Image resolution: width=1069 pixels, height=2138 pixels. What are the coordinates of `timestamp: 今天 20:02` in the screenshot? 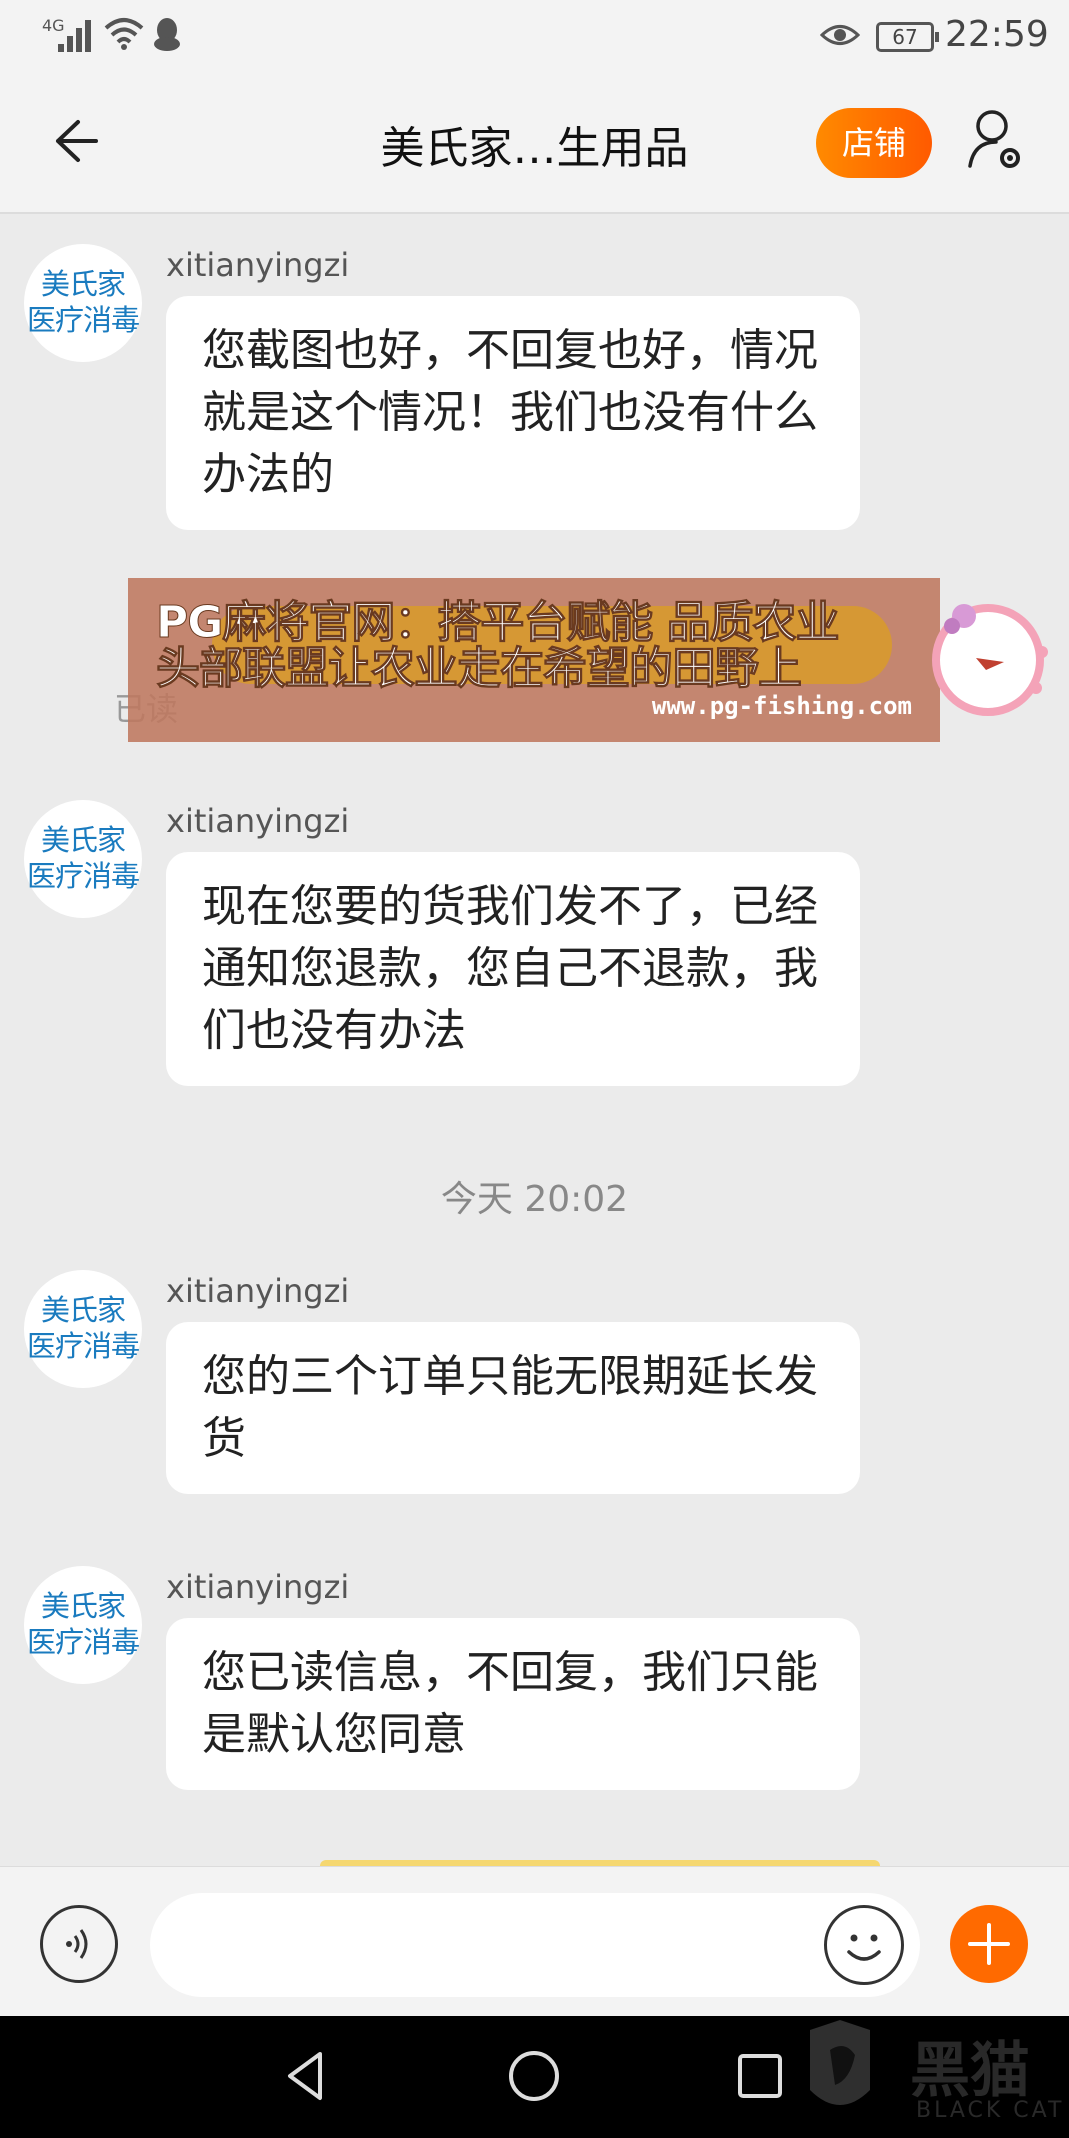 It's located at (534, 1199).